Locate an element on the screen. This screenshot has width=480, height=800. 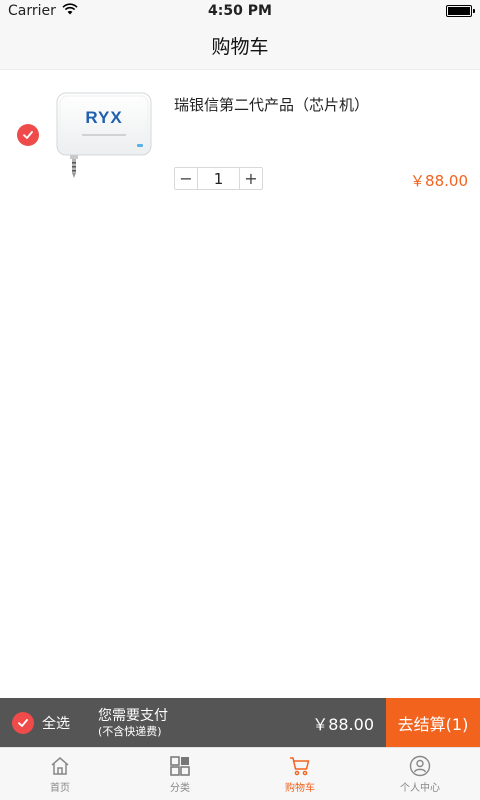
tab-category: 分类 is located at coordinates (180, 774).